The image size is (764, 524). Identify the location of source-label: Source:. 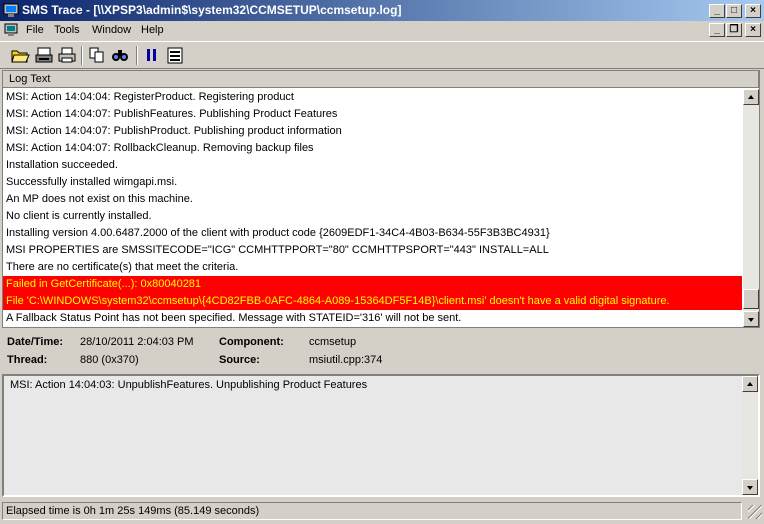
(239, 360).